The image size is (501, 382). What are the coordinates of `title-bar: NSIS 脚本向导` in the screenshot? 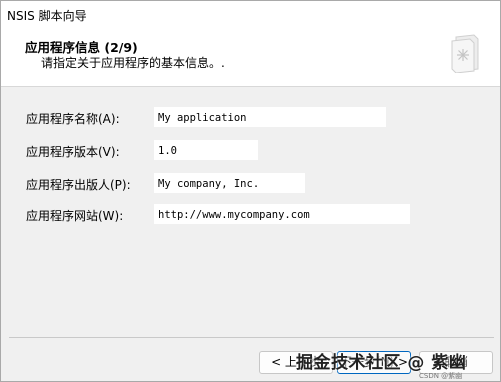 It's located at (250, 16).